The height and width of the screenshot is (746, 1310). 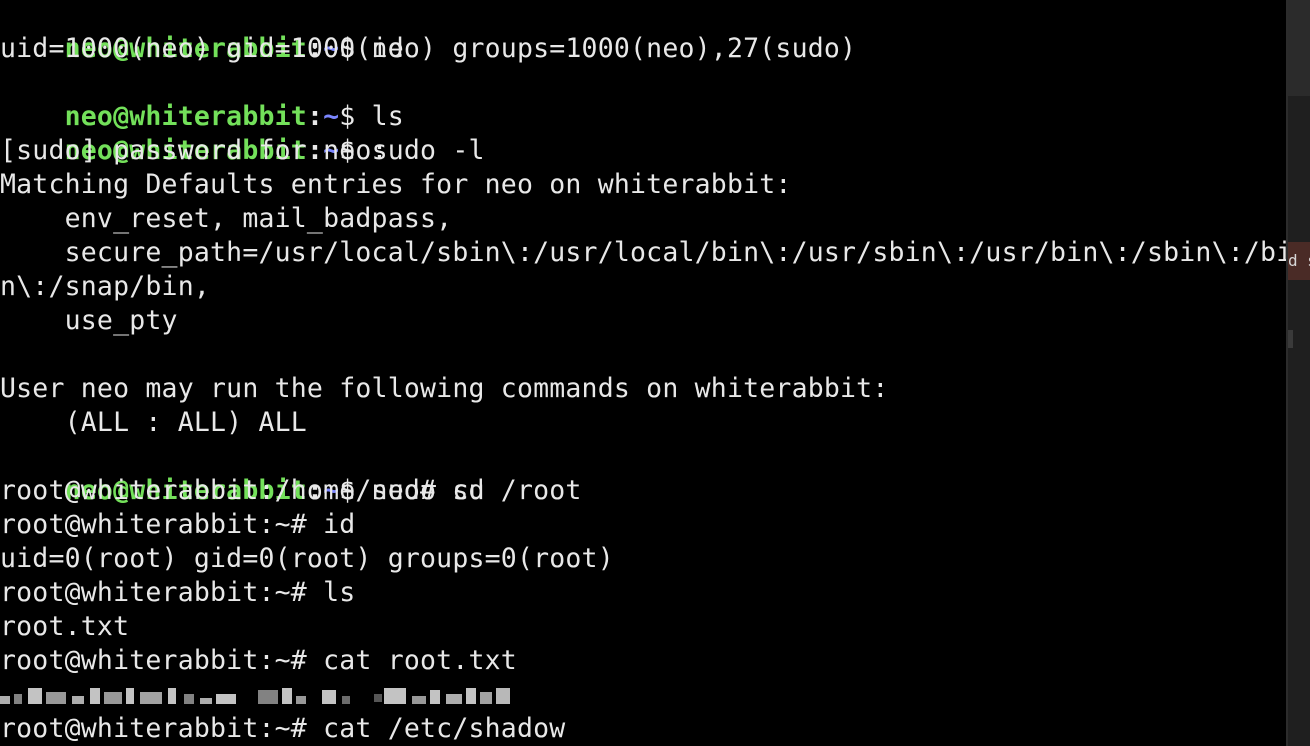 I want to click on side-panel-header, so click(x=1299, y=48).